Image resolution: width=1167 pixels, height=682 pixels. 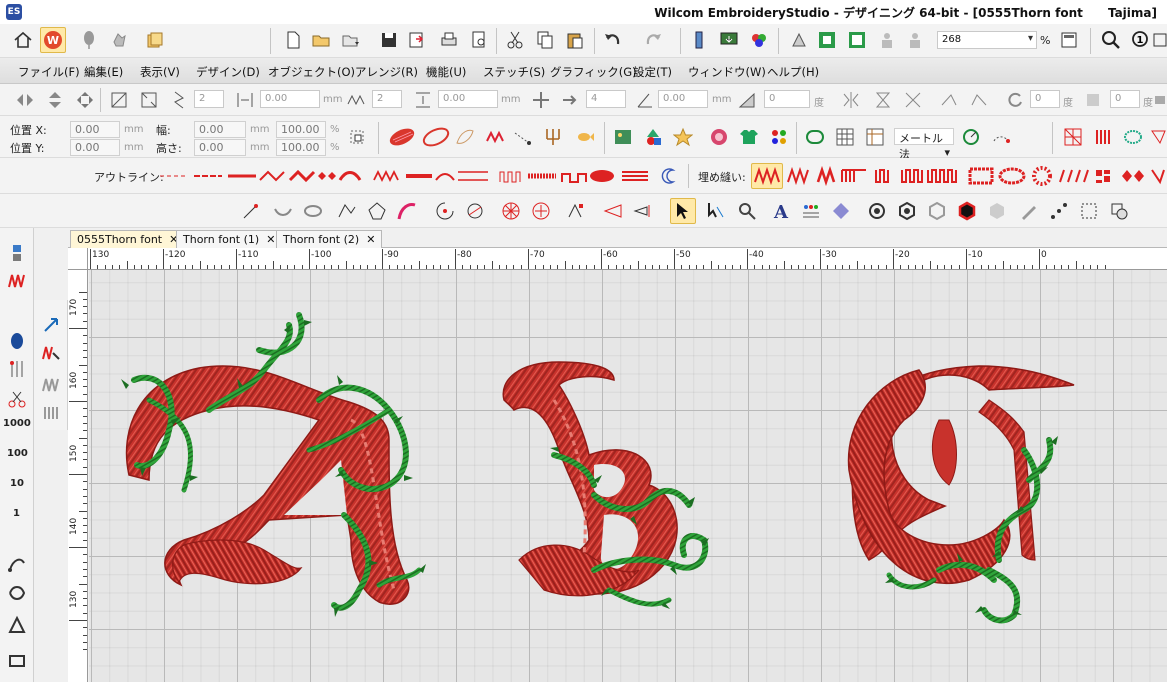 I want to click on pos-x-field: 0.00, so click(x=95, y=129).